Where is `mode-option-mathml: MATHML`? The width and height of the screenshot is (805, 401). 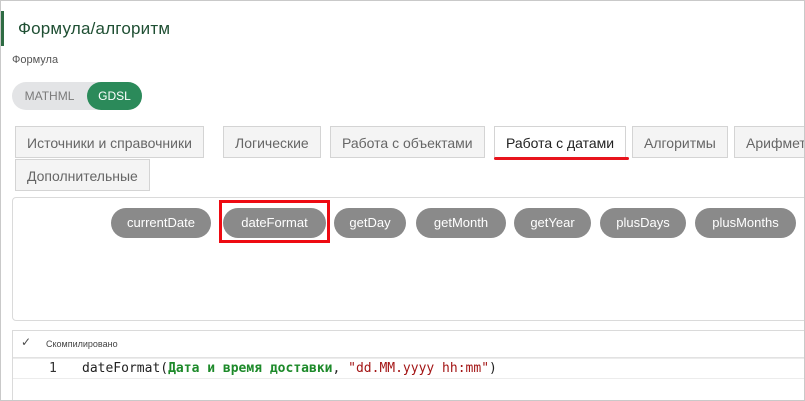 mode-option-mathml: MATHML is located at coordinates (49, 96).